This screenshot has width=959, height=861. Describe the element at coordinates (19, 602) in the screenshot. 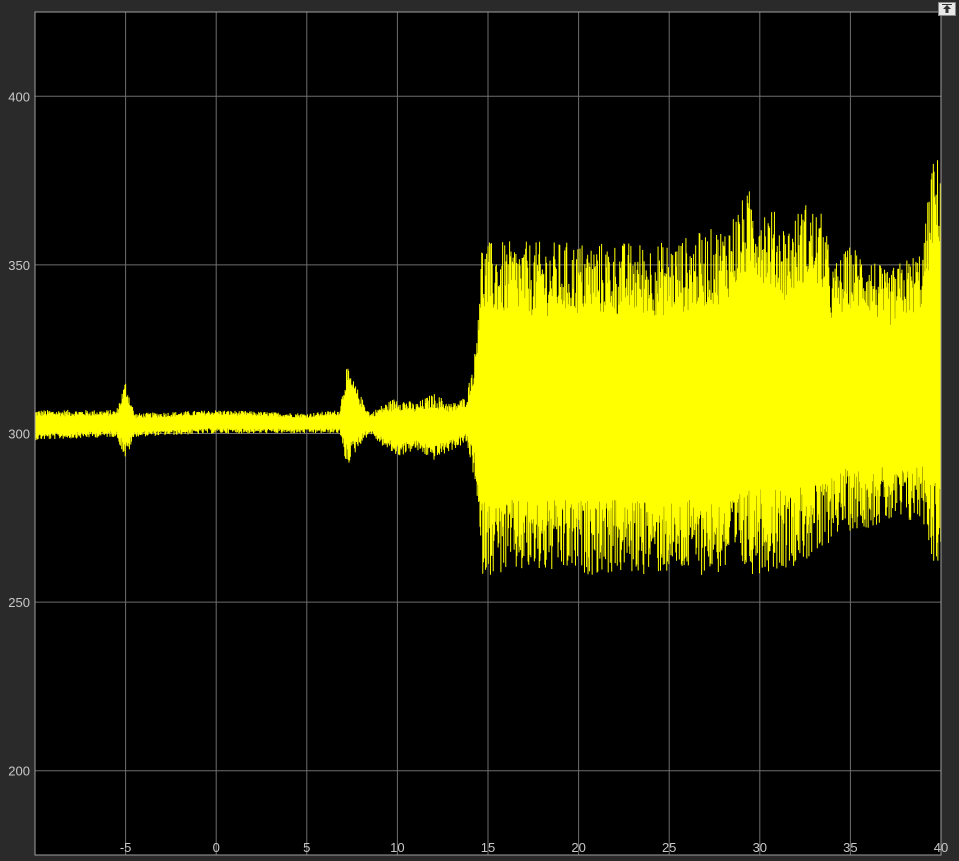

I see `y-tick-label: 250` at that location.